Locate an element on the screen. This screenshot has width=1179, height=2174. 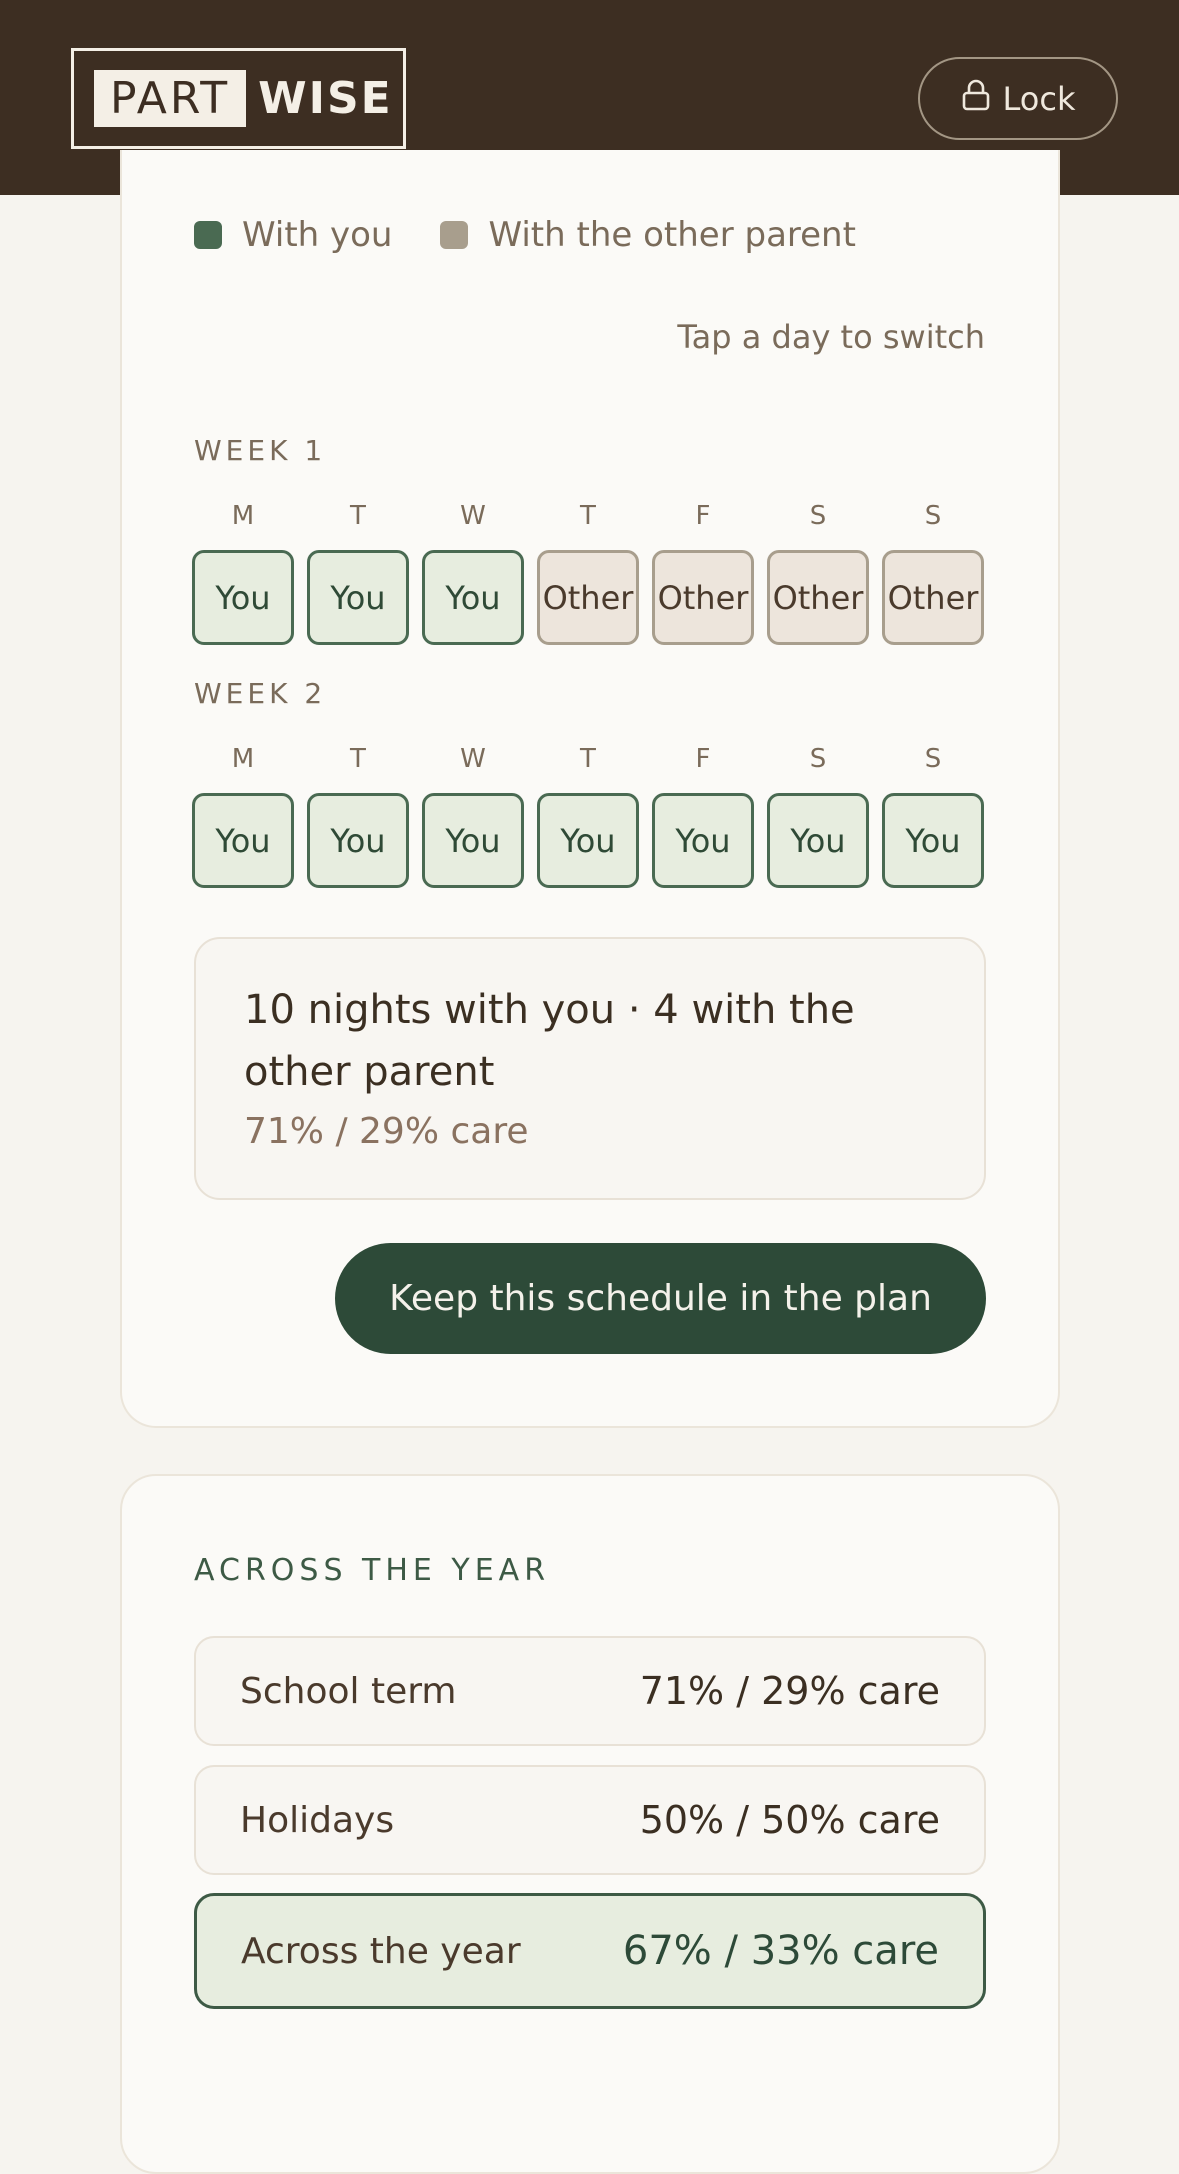
lock-icon is located at coordinates (976, 99).